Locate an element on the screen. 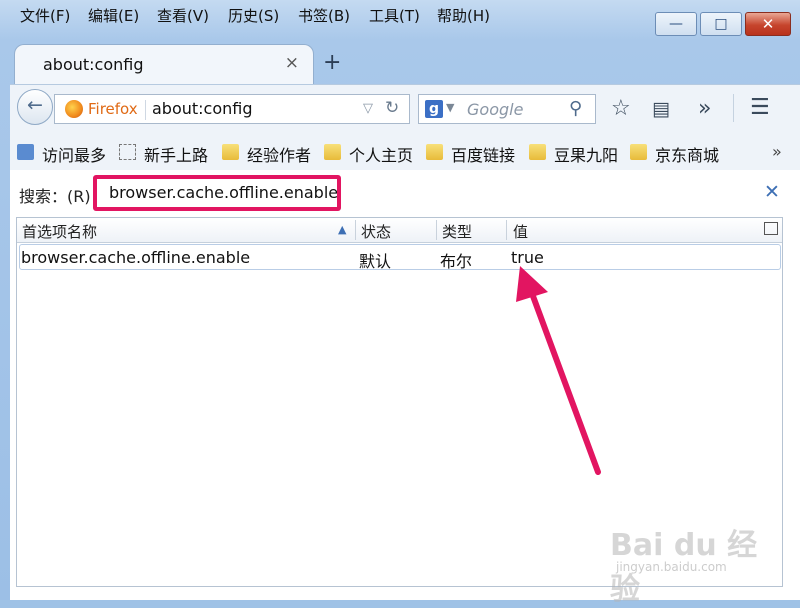 The image size is (800, 608). arrow-shaft is located at coordinates (564, 380).